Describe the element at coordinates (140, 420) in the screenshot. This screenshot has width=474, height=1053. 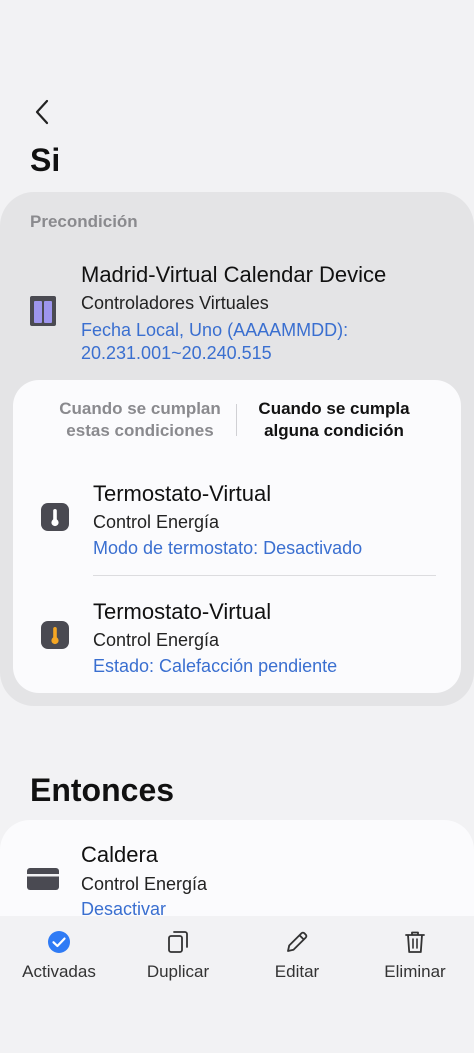
I see `mode-all-conditions-button: Cuando se cumplan estas condiciones` at that location.